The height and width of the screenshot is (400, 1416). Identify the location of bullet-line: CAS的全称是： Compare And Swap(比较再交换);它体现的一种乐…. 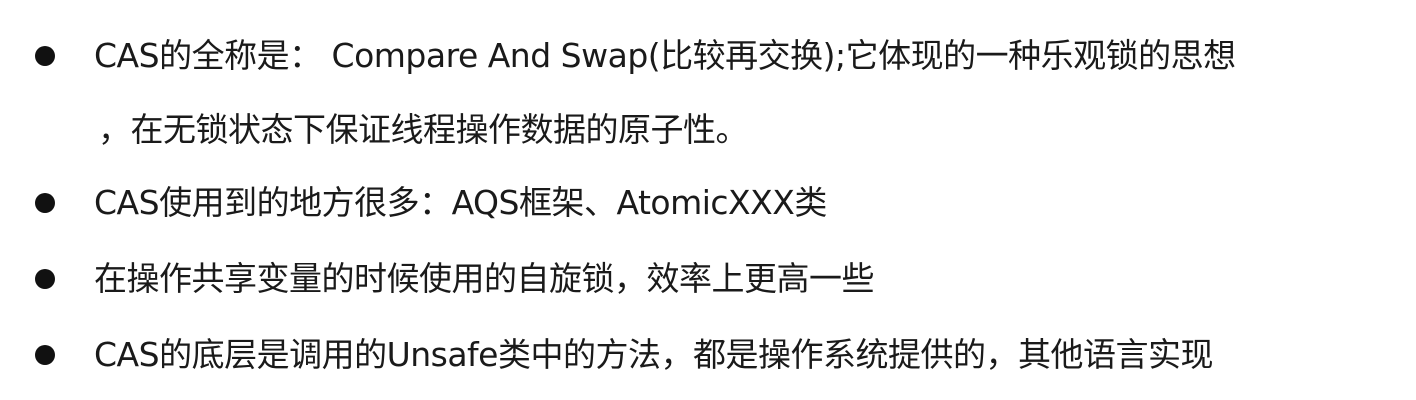
(665, 55).